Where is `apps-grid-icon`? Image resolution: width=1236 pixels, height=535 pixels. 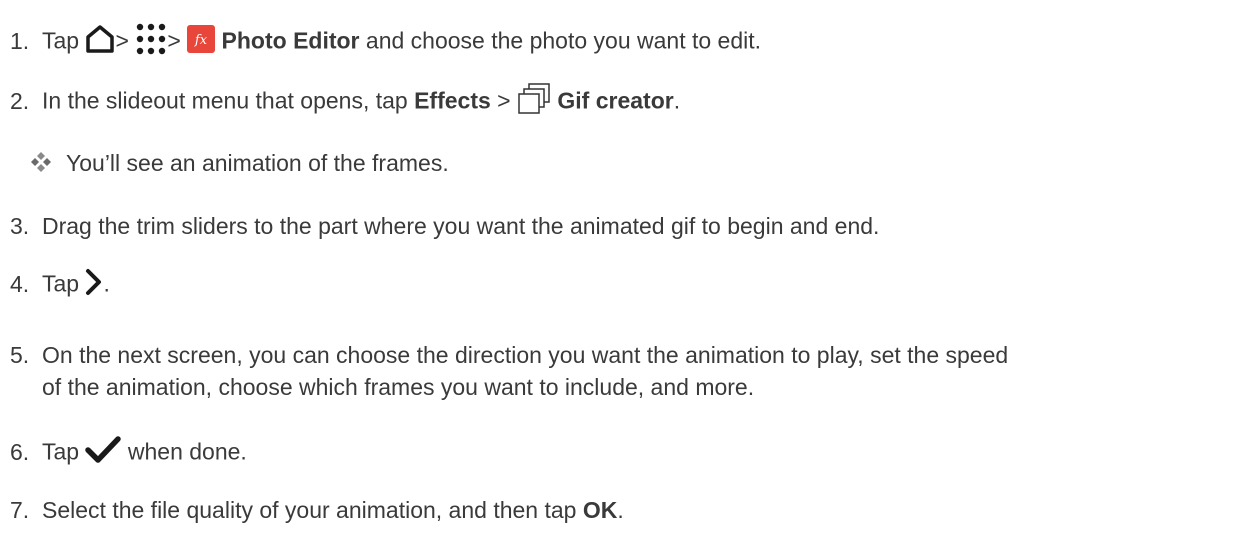
apps-grid-icon is located at coordinates (151, 42).